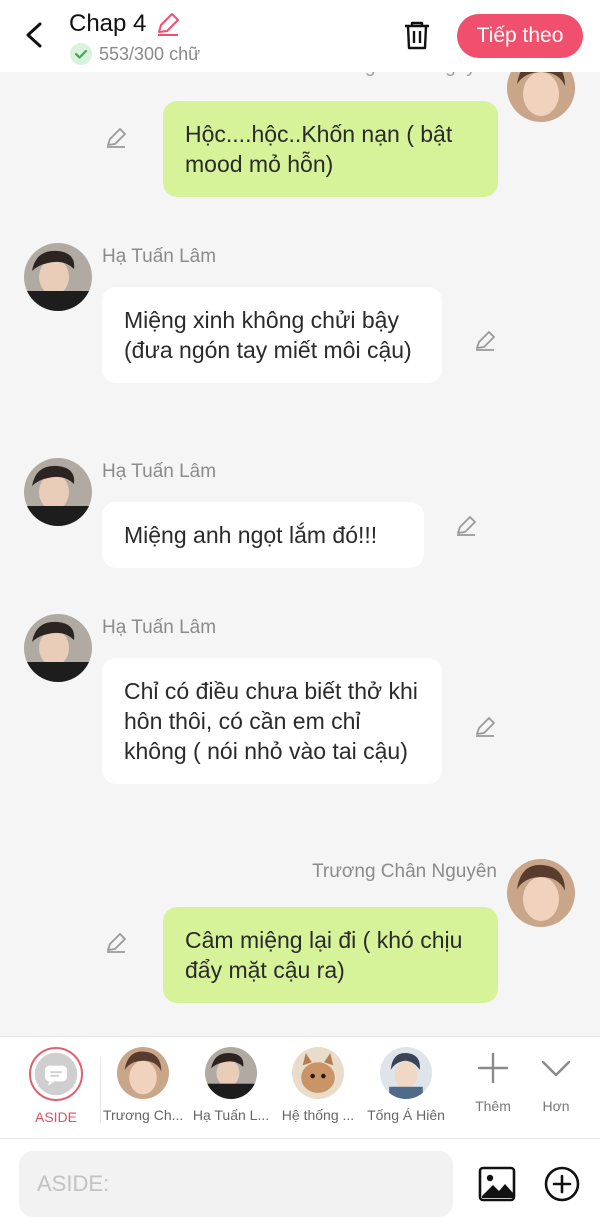 This screenshot has width=600, height=1227. I want to click on divider, so click(100, 1090).